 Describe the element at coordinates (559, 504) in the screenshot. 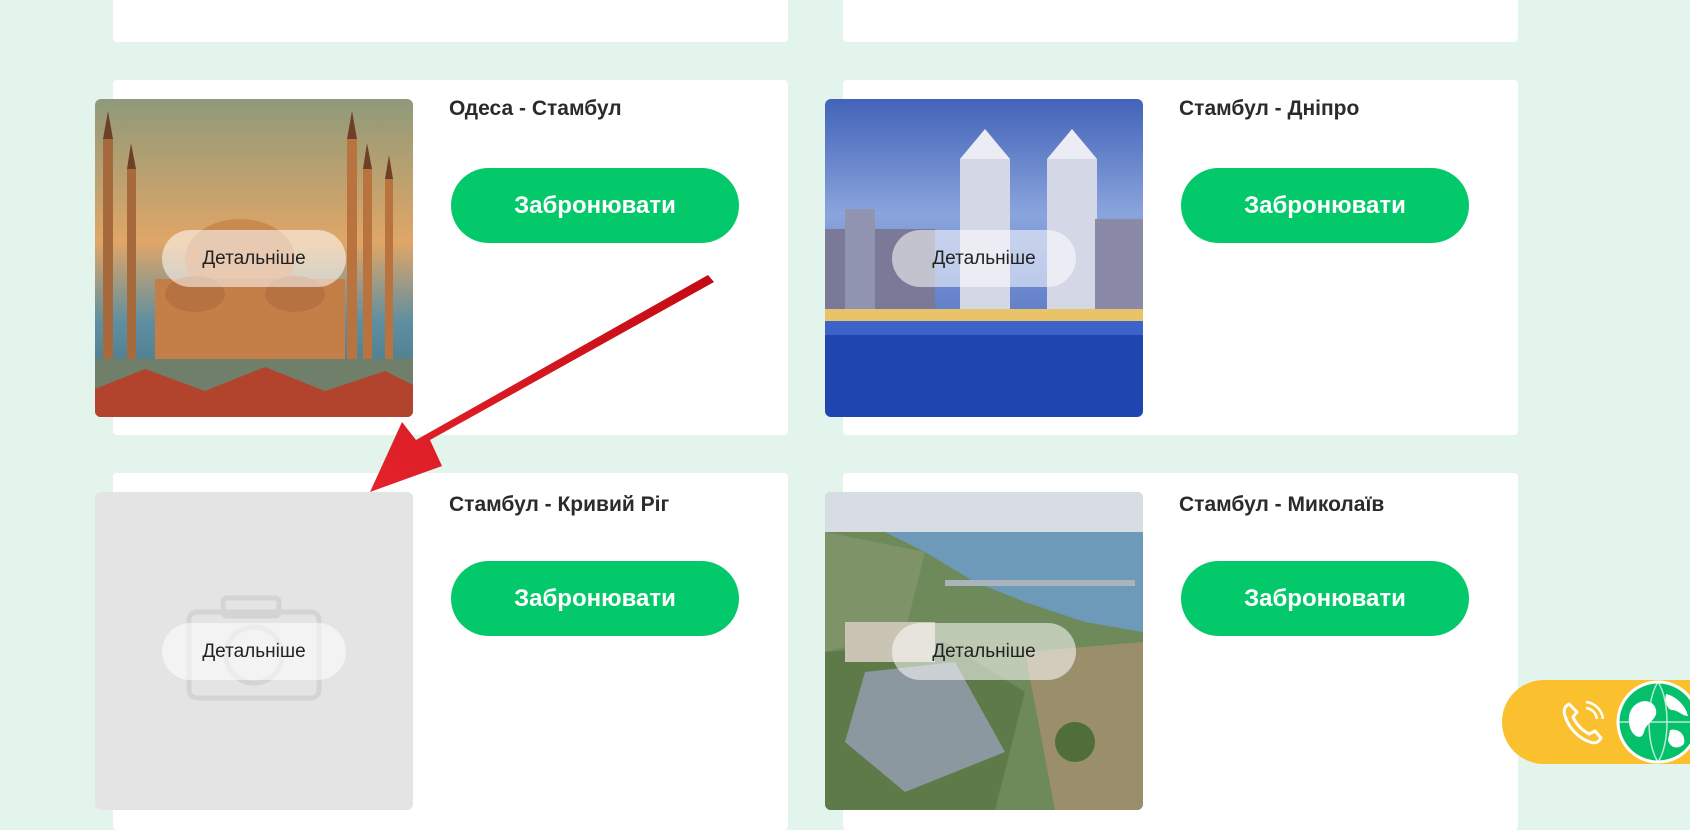

I see `route-title: Стамбул - Кривий Ріг` at that location.